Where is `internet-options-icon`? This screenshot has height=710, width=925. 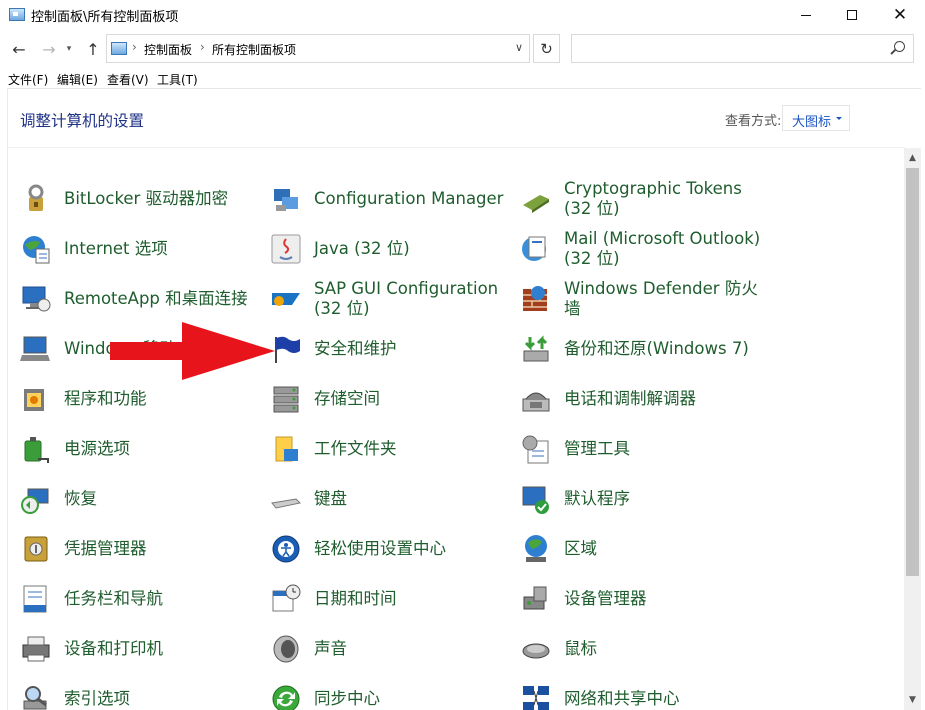 internet-options-icon is located at coordinates (36, 250).